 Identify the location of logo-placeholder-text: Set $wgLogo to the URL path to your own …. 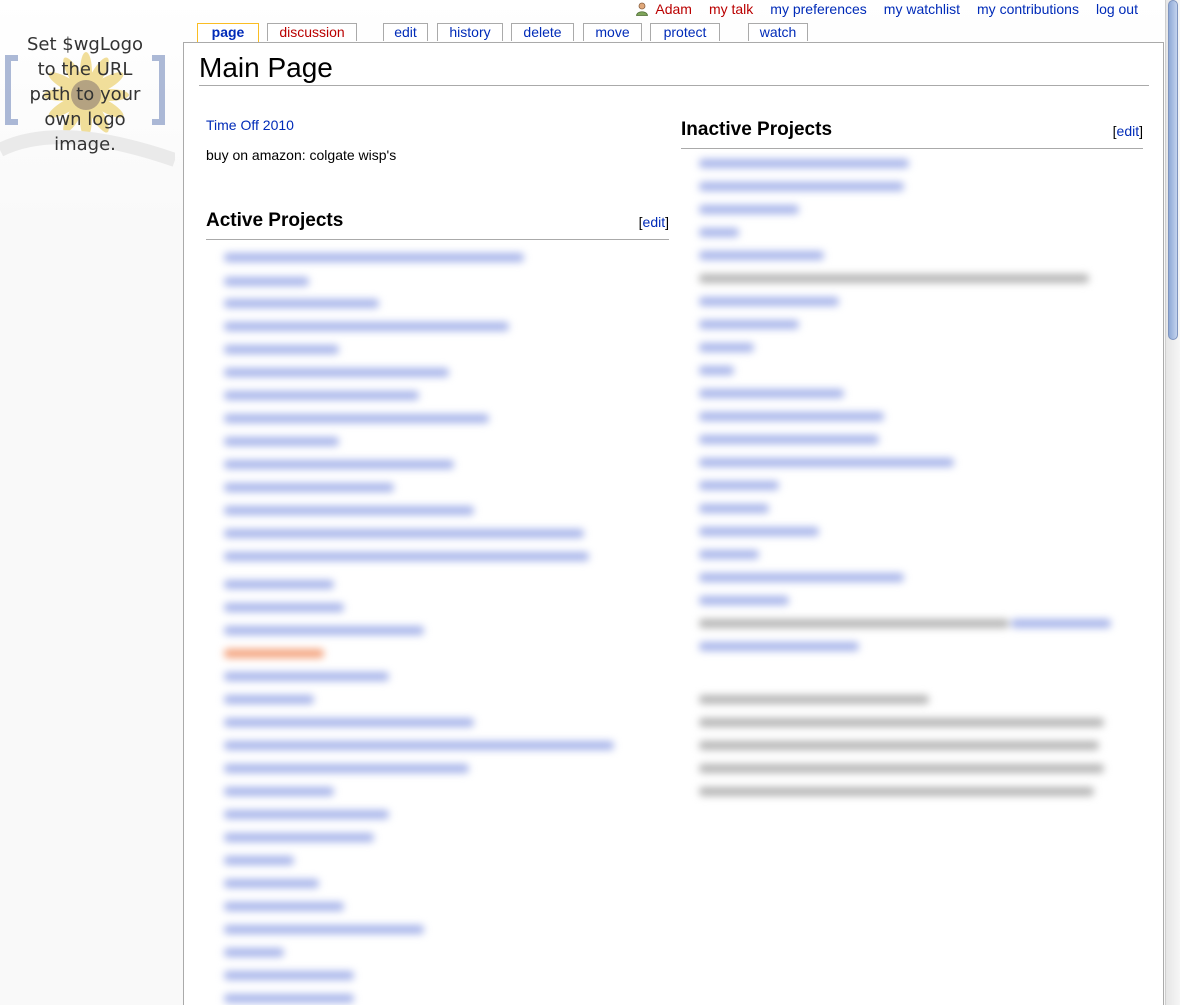
(85, 94).